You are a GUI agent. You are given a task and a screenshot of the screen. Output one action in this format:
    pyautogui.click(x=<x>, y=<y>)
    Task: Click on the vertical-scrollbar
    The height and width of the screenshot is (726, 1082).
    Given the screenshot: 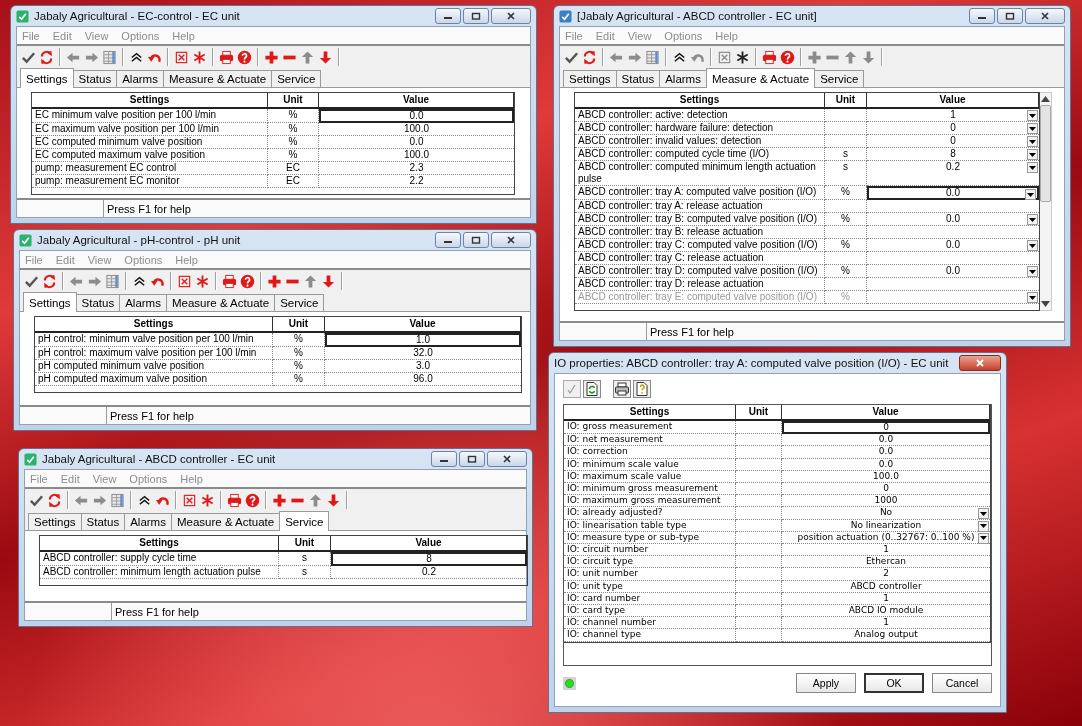 What is the action you would take?
    pyautogui.click(x=1046, y=201)
    